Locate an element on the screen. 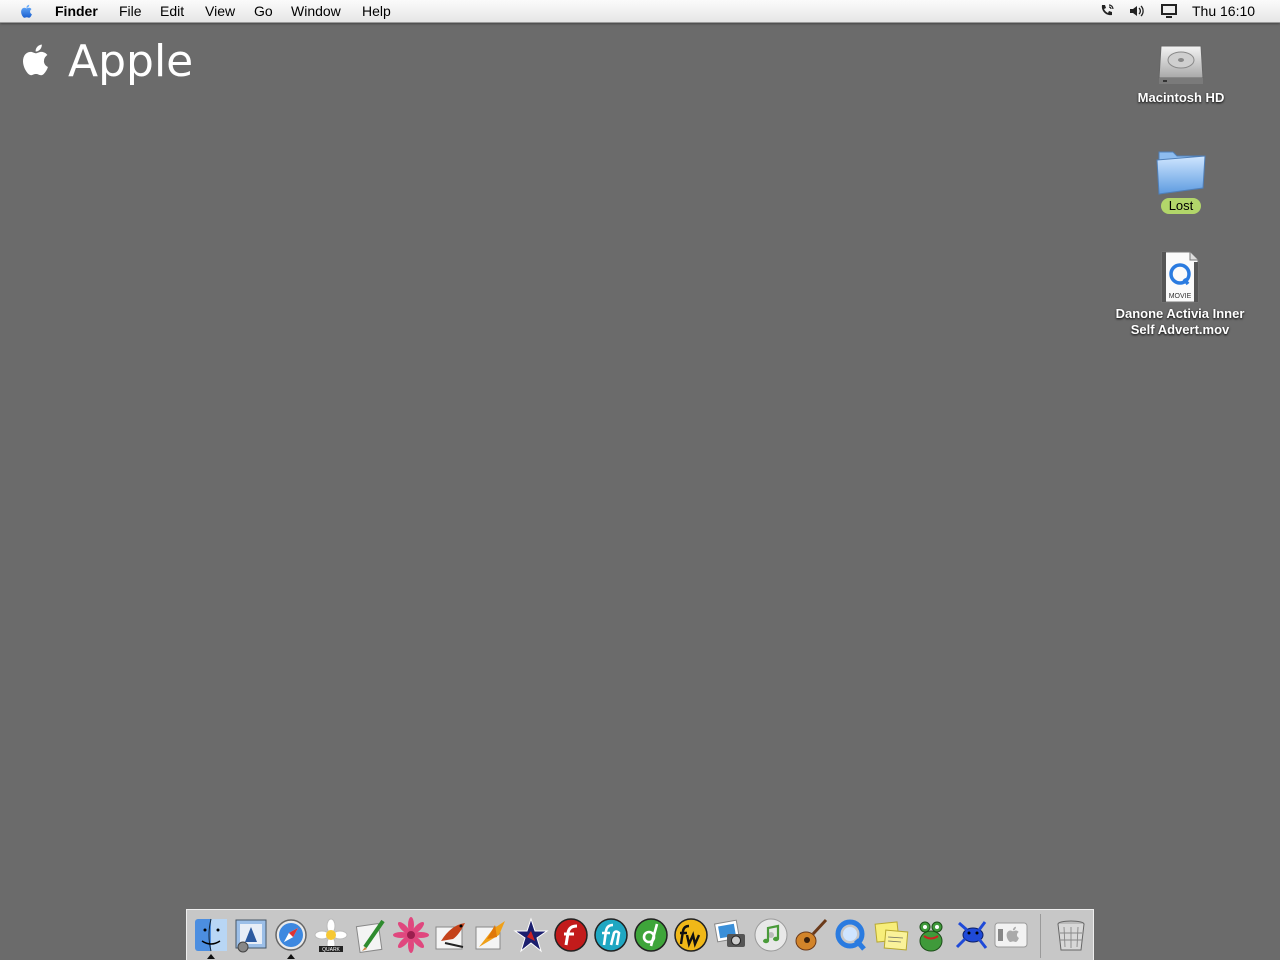 The height and width of the screenshot is (960, 1280). dock: QUARK is located at coordinates (640, 934).